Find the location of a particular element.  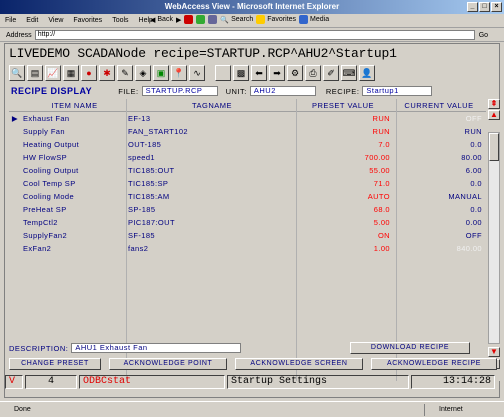

forward-icon: ▶ is located at coordinates (178, 20).